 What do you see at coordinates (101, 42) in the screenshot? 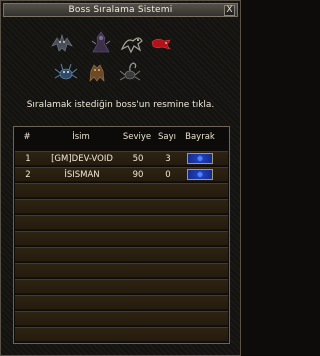
I see `dark-mage-boss-icon` at bounding box center [101, 42].